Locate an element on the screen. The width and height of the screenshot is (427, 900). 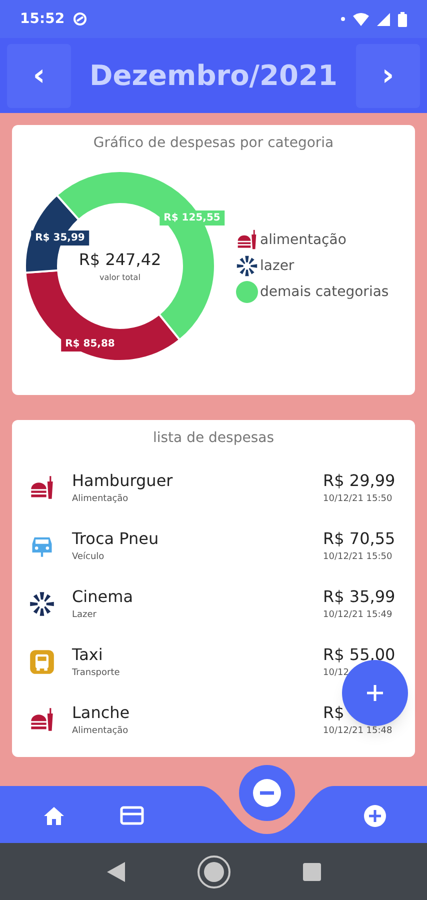
legend-label: demais categorias is located at coordinates (324, 292).